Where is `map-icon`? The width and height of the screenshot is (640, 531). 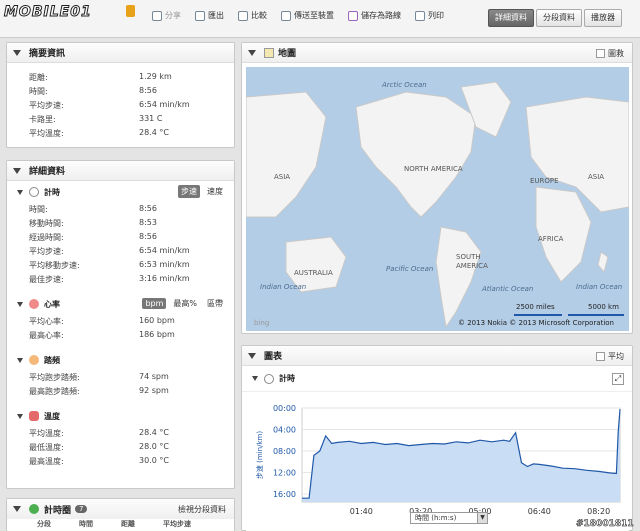
map-icon is located at coordinates (269, 52).